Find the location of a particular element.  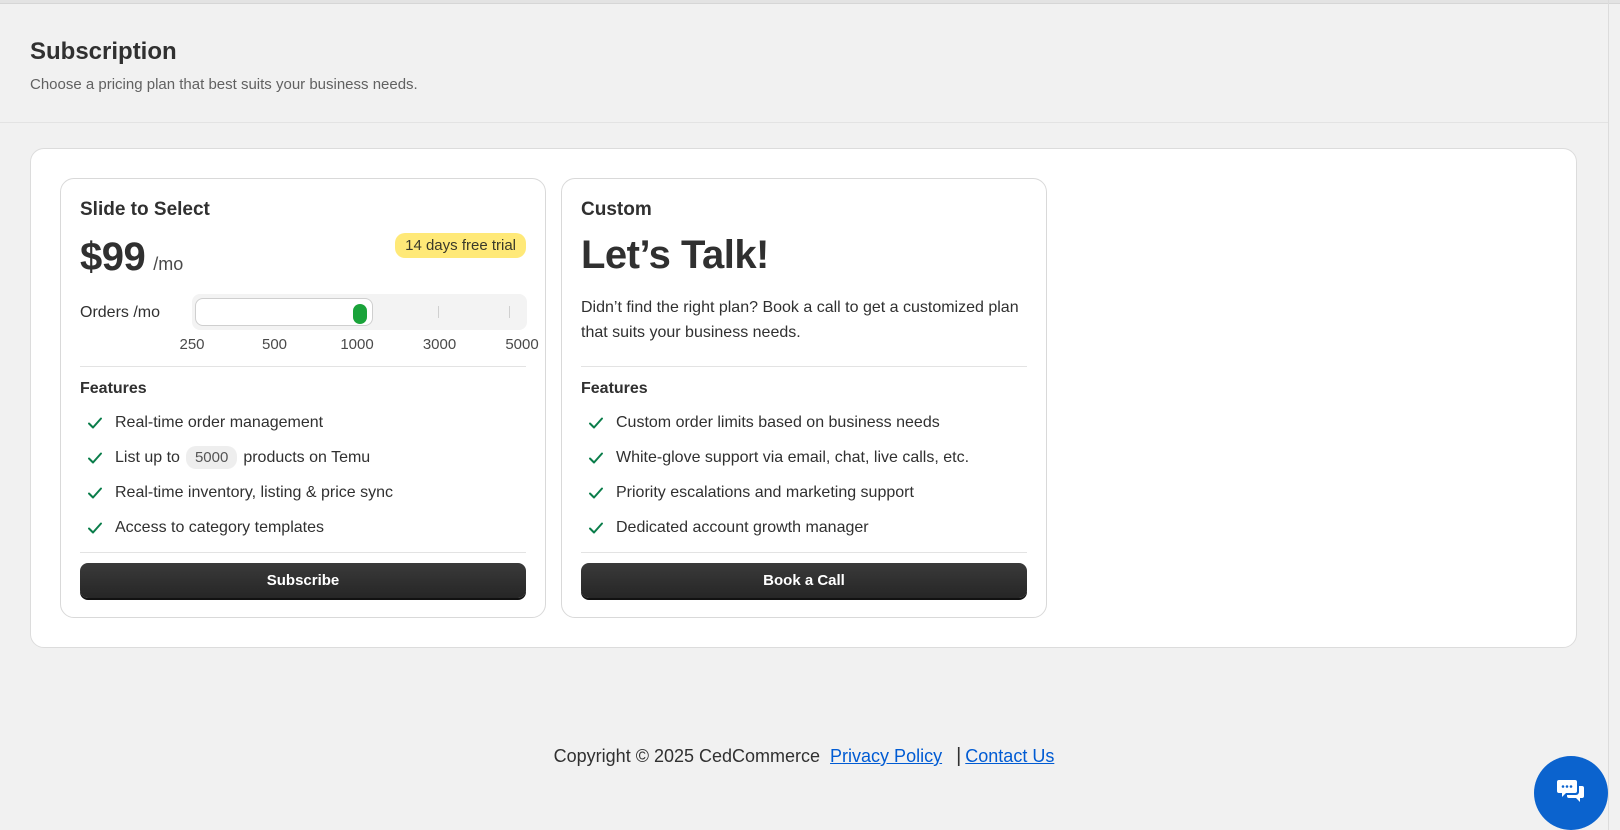

slider-thumb is located at coordinates (359, 314).